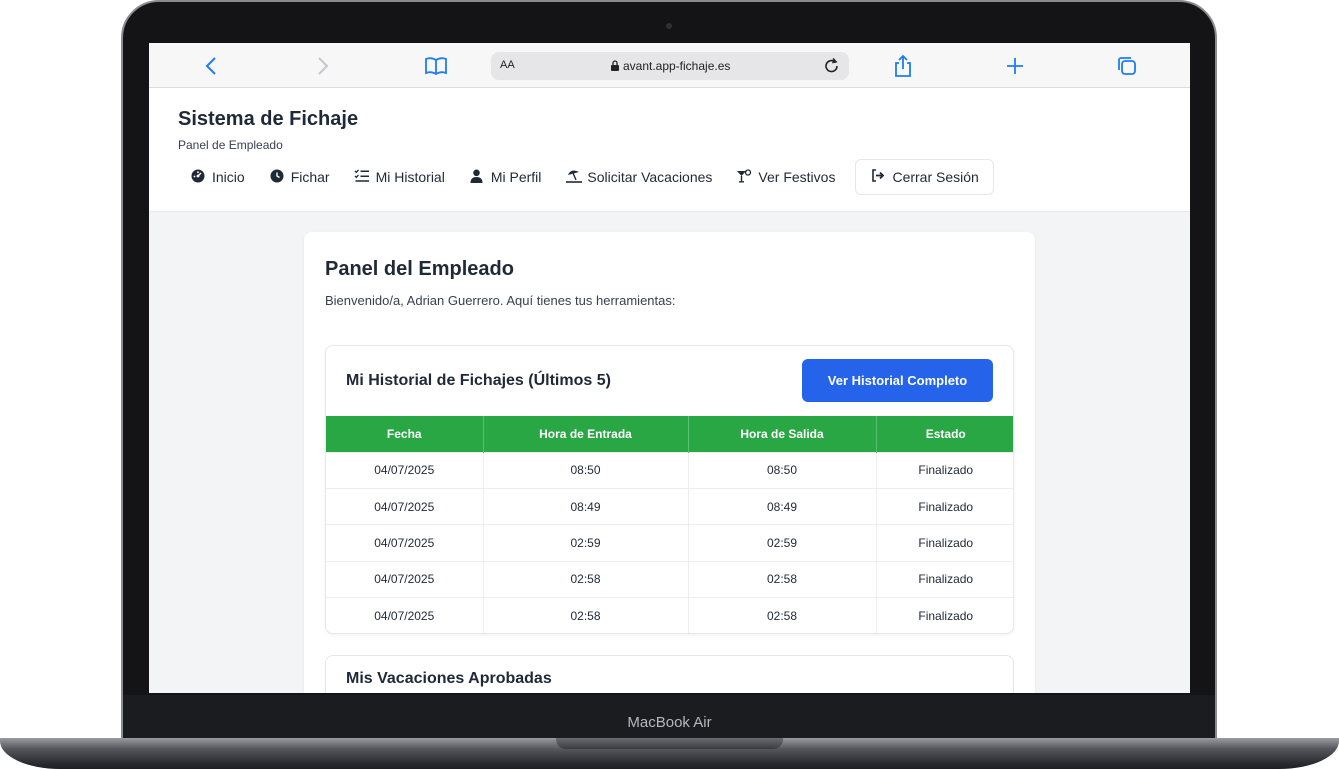  What do you see at coordinates (574, 177) in the screenshot?
I see `umbrella-beach-icon` at bounding box center [574, 177].